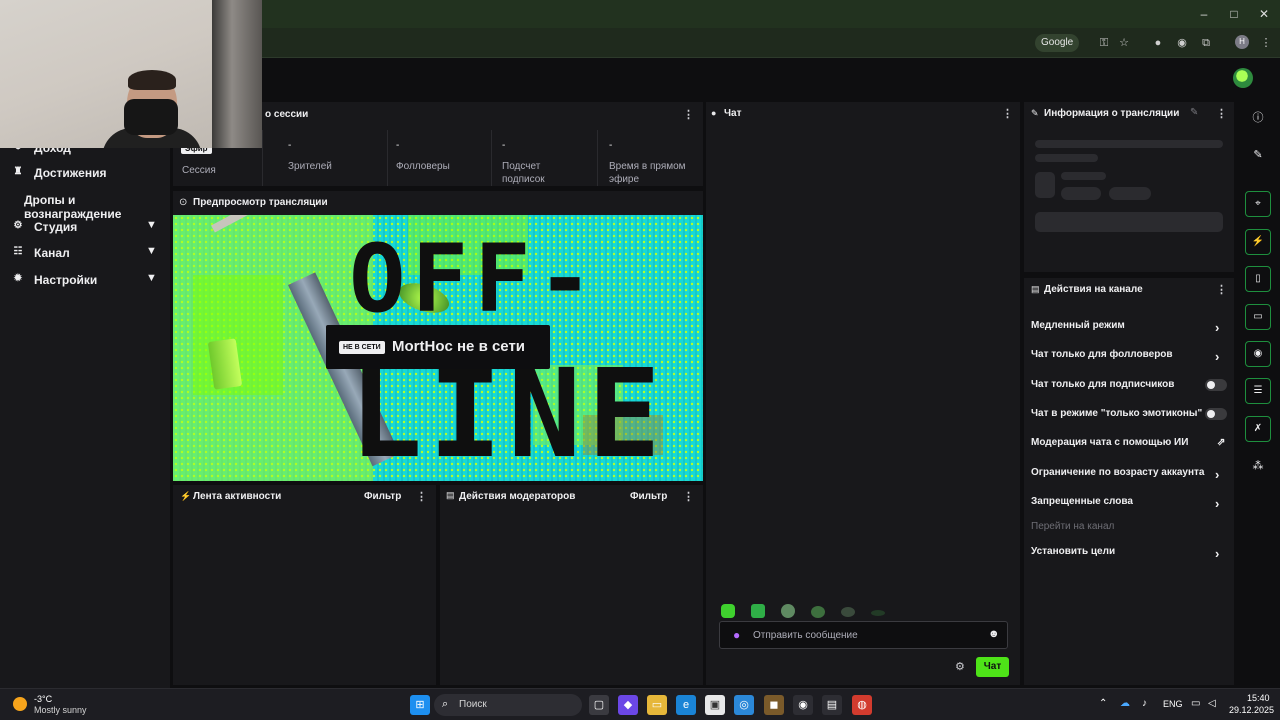  I want to click on edit-pencil-icon: ✎, so click(1194, 112).